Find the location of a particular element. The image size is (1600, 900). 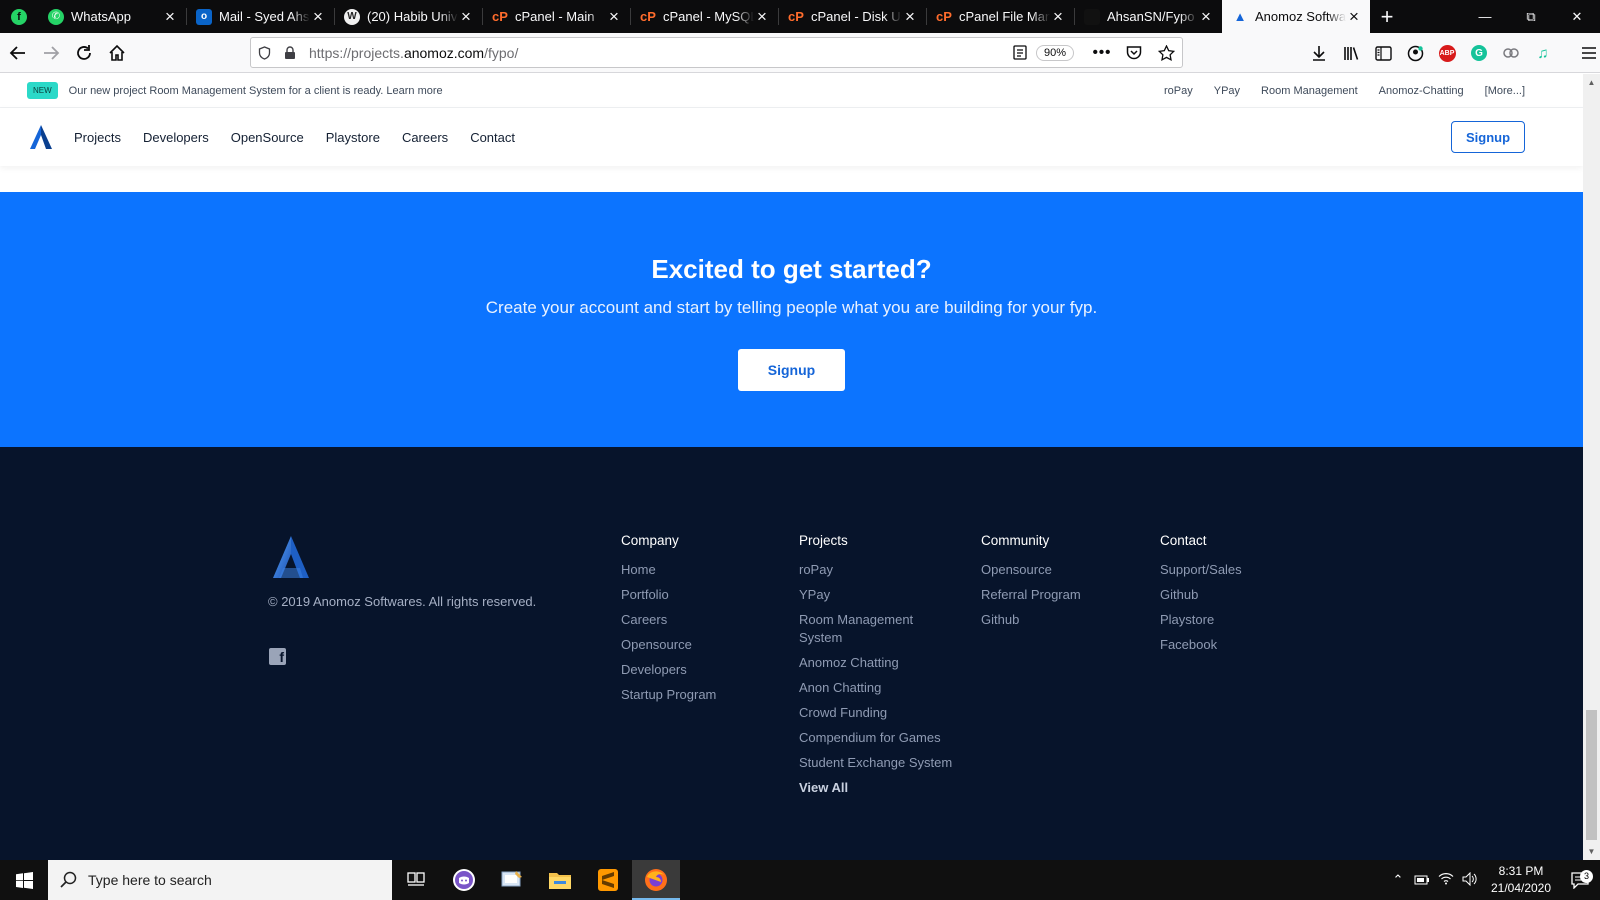

battery-icon is located at coordinates (1422, 880).